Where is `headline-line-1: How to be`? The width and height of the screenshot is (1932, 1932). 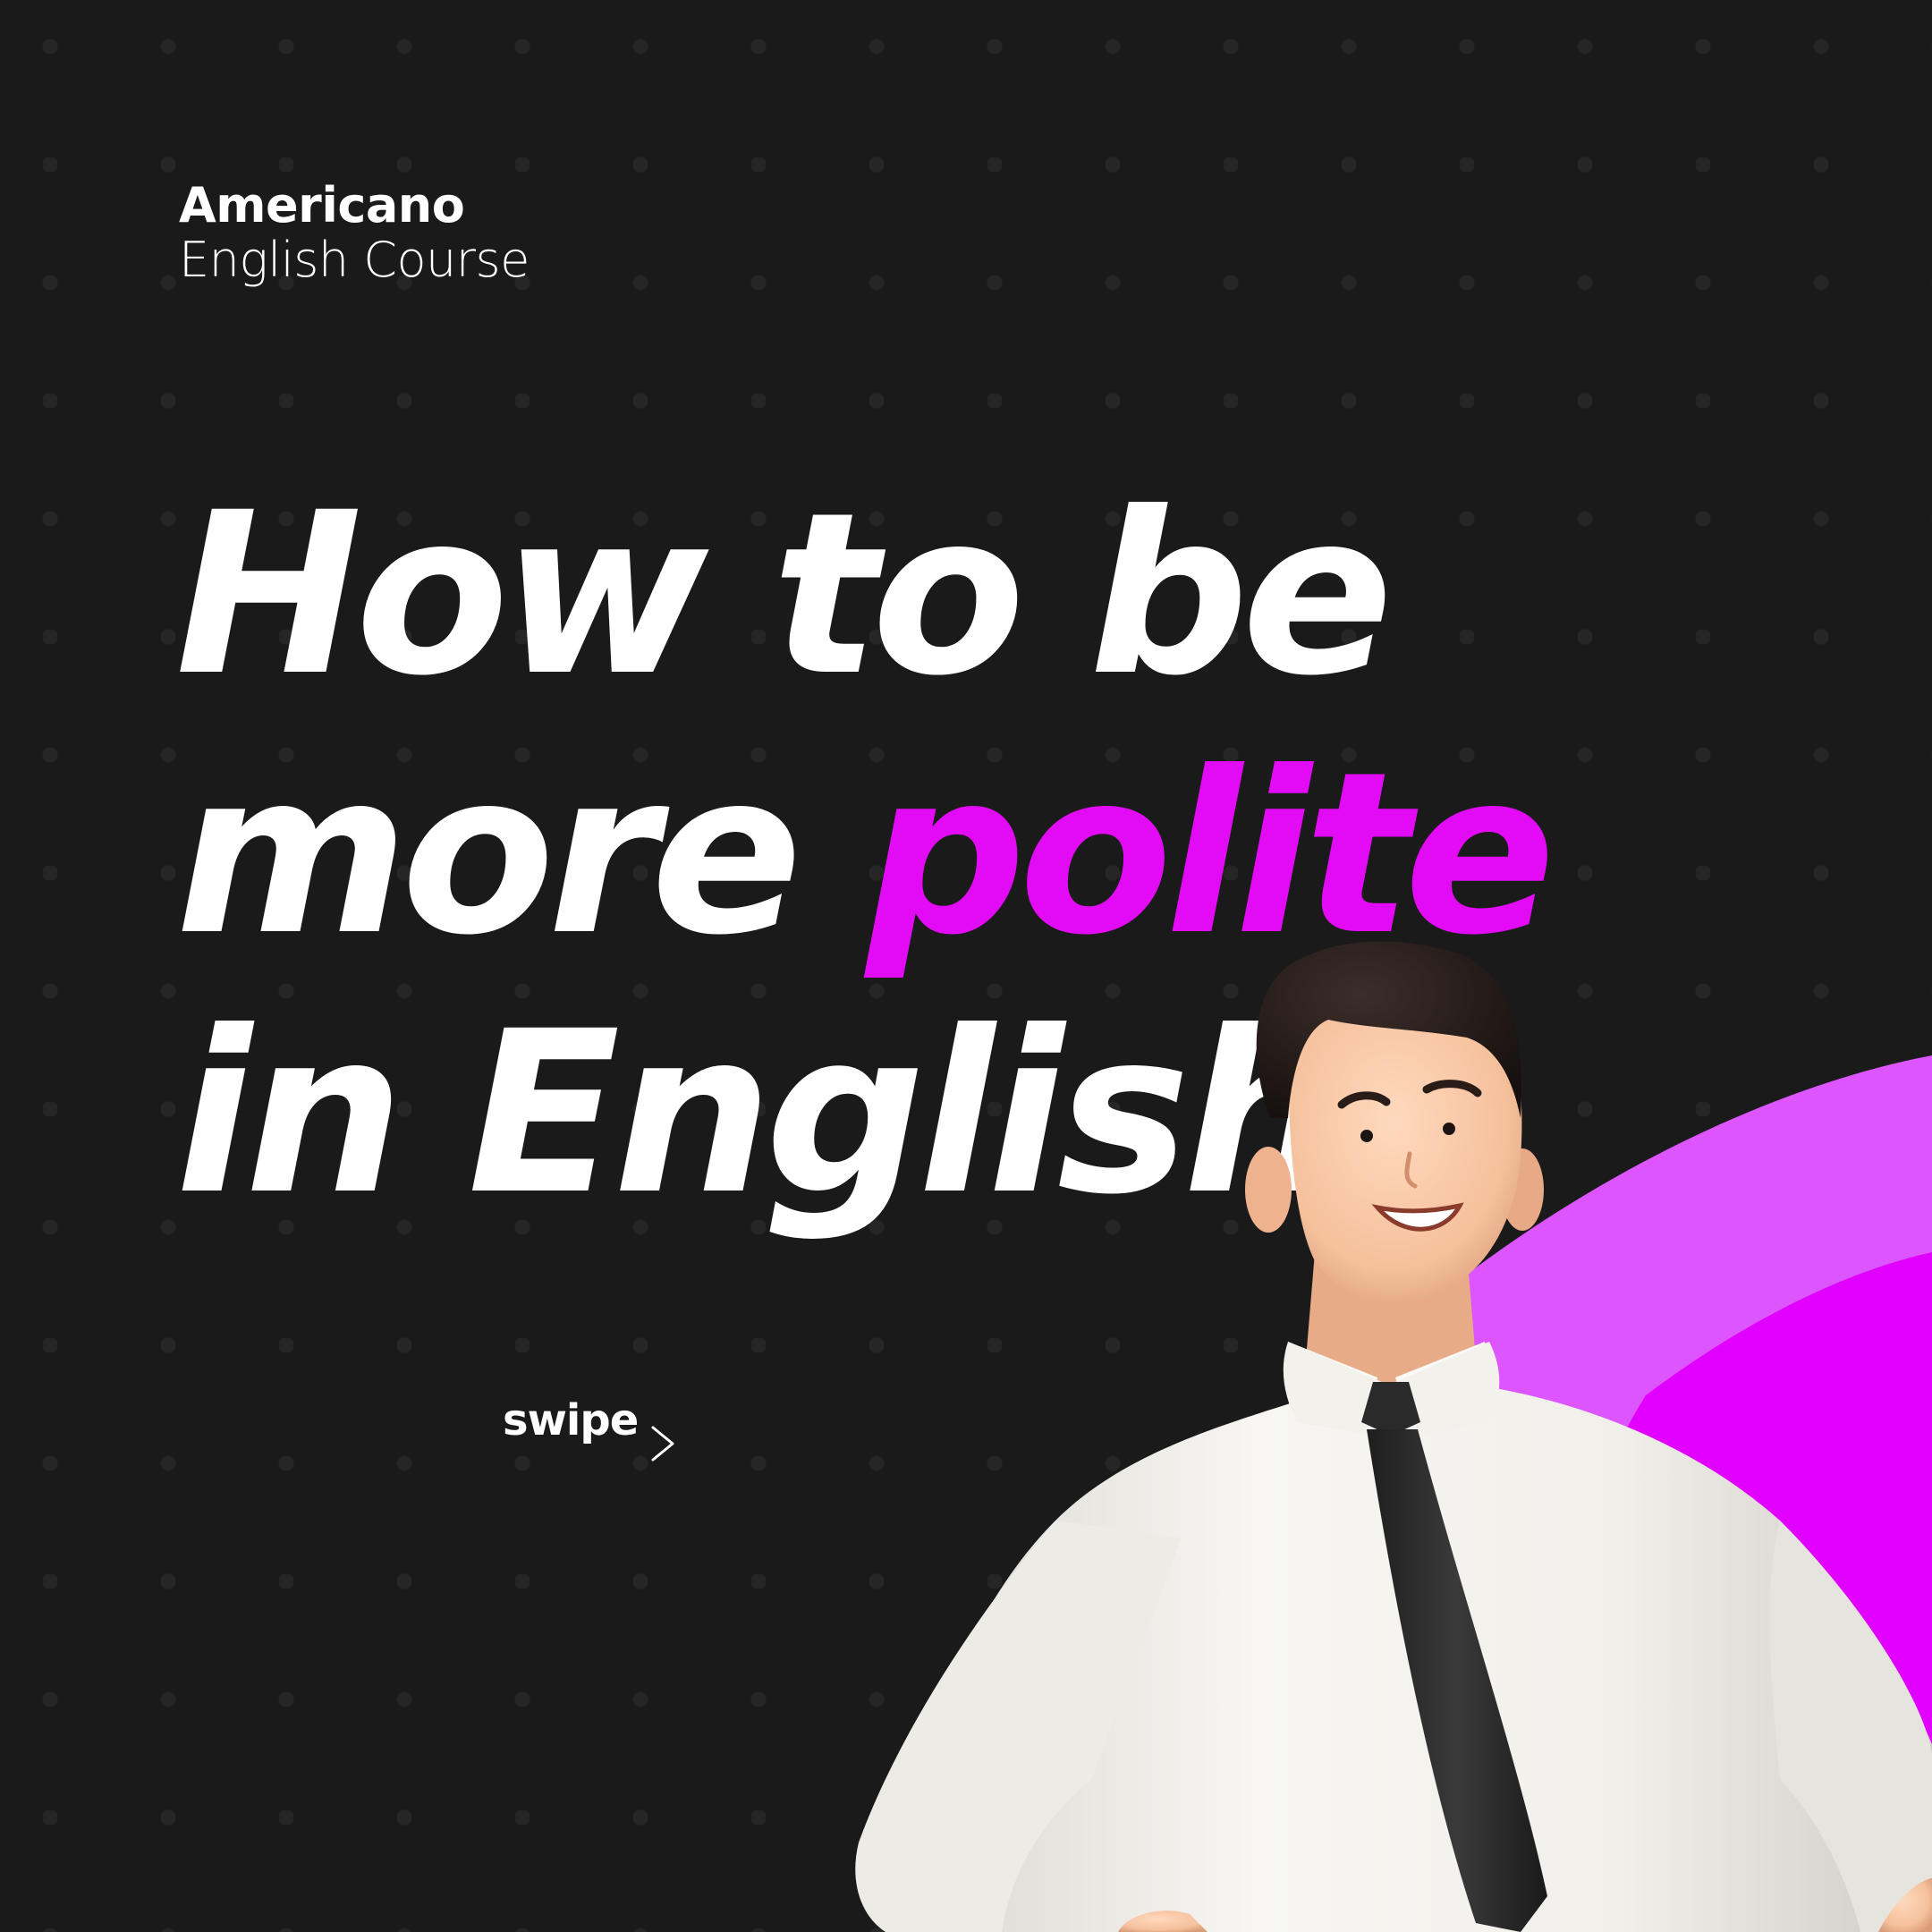
headline-line-1: How to be is located at coordinates (784, 594).